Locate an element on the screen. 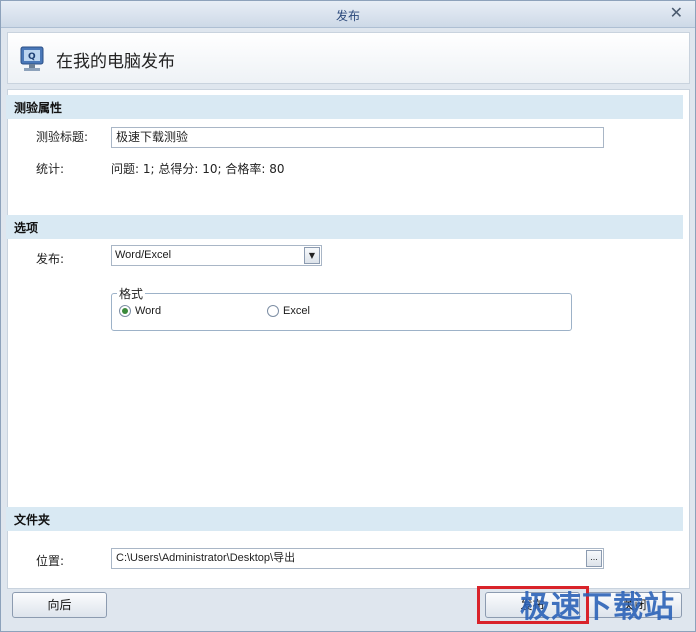  radio-word-label: Word is located at coordinates (148, 311).